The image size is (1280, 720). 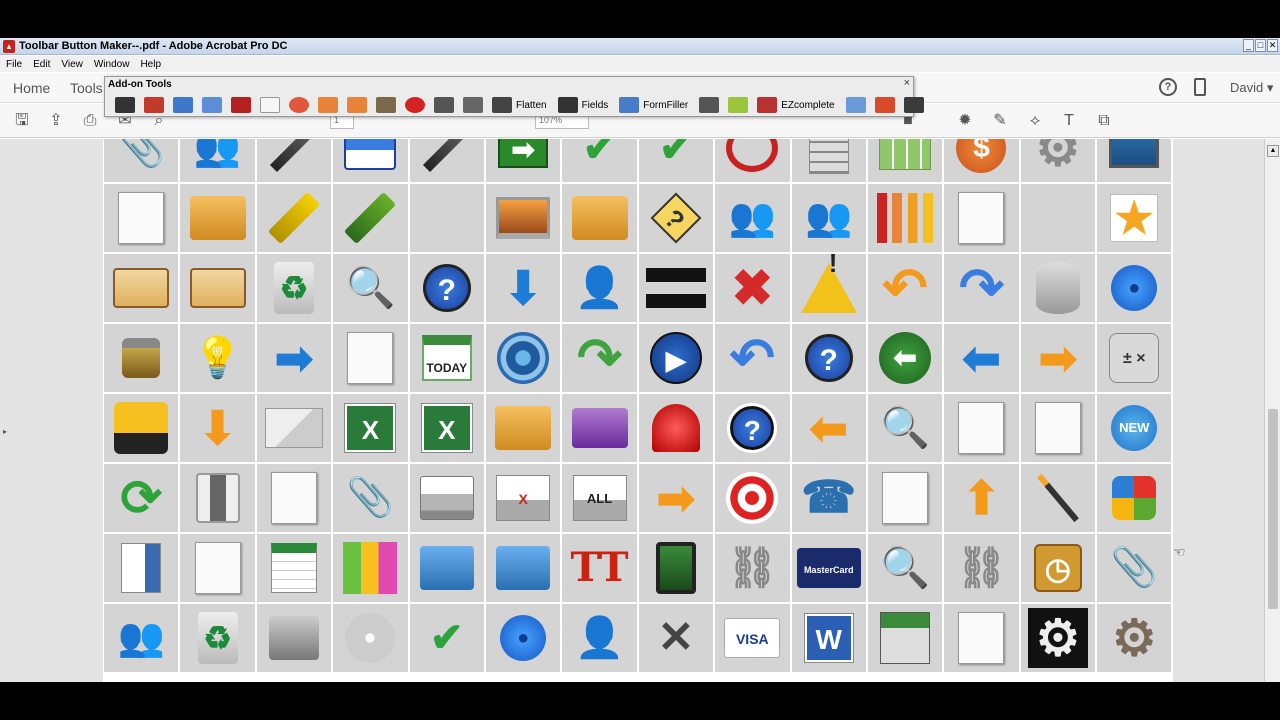 I want to click on user-menu: David ▾, so click(x=1251, y=88).